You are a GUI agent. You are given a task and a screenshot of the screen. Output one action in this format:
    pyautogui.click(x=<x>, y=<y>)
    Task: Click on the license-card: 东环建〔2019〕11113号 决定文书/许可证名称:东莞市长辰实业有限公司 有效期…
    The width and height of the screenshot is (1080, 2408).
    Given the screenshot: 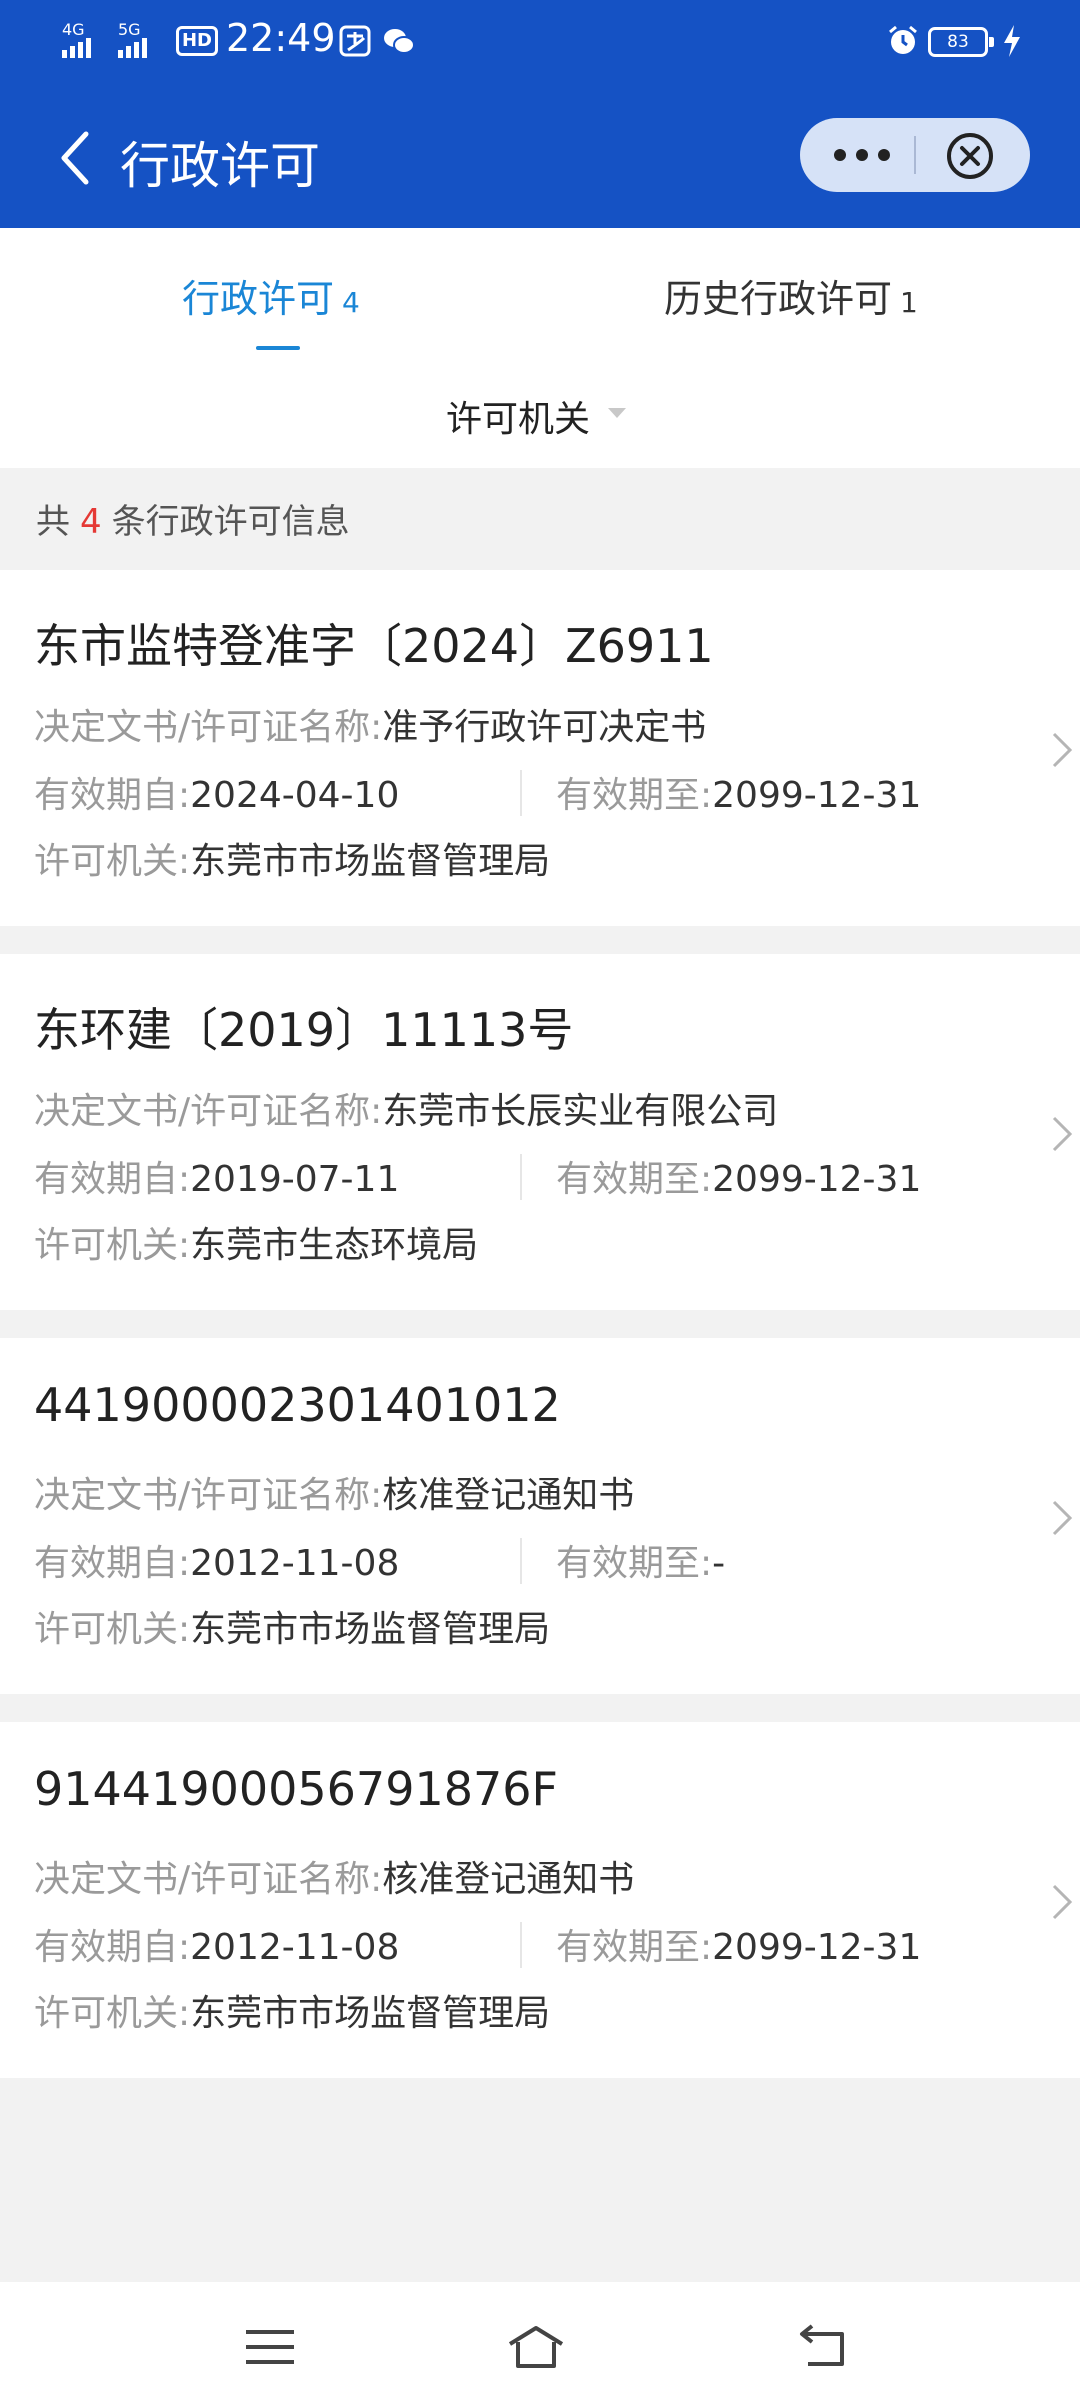 What is the action you would take?
    pyautogui.click(x=540, y=1132)
    